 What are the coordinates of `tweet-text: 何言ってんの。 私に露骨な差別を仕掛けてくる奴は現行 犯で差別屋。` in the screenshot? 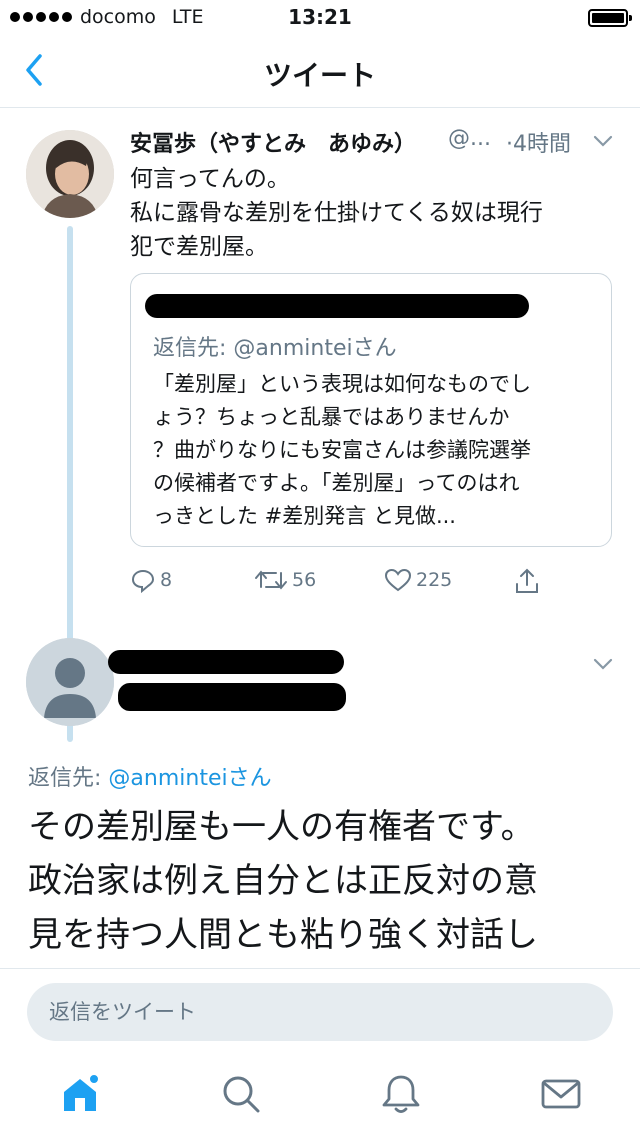 It's located at (370, 213).